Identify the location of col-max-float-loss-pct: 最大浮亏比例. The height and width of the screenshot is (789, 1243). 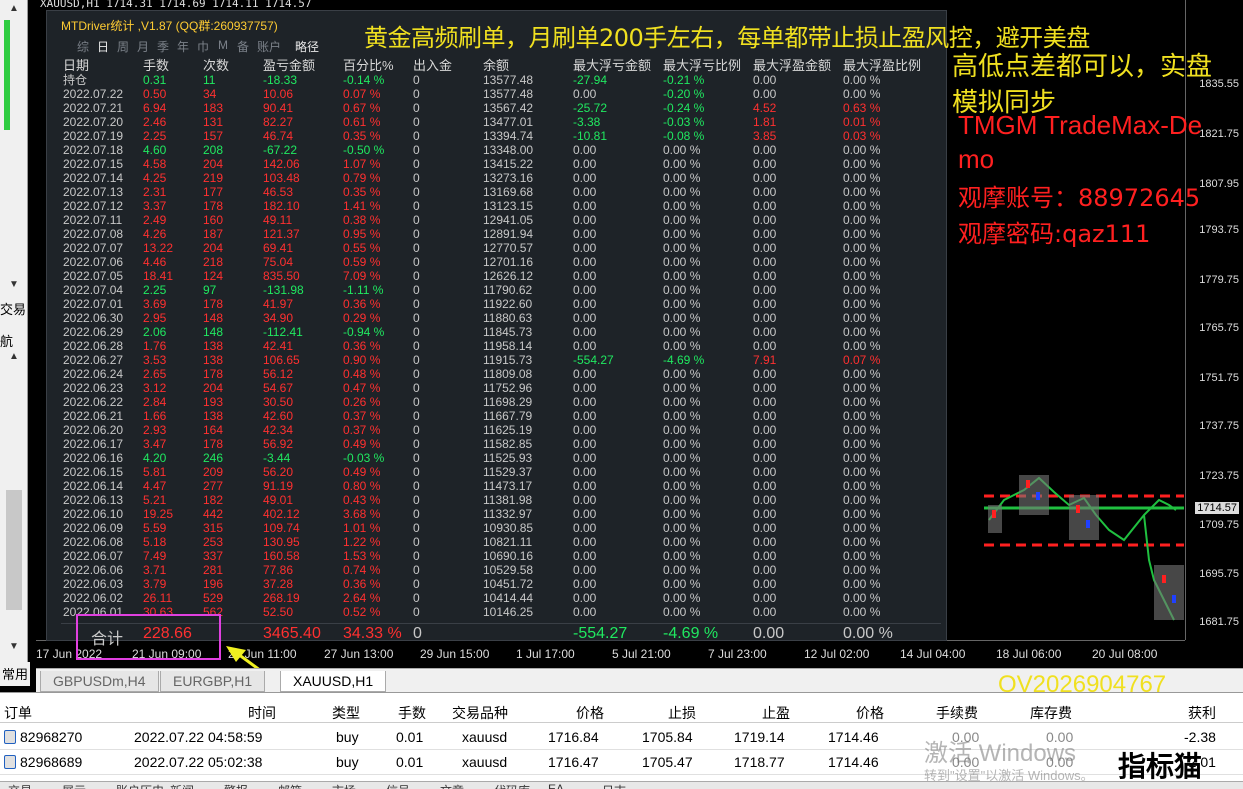
(702, 65).